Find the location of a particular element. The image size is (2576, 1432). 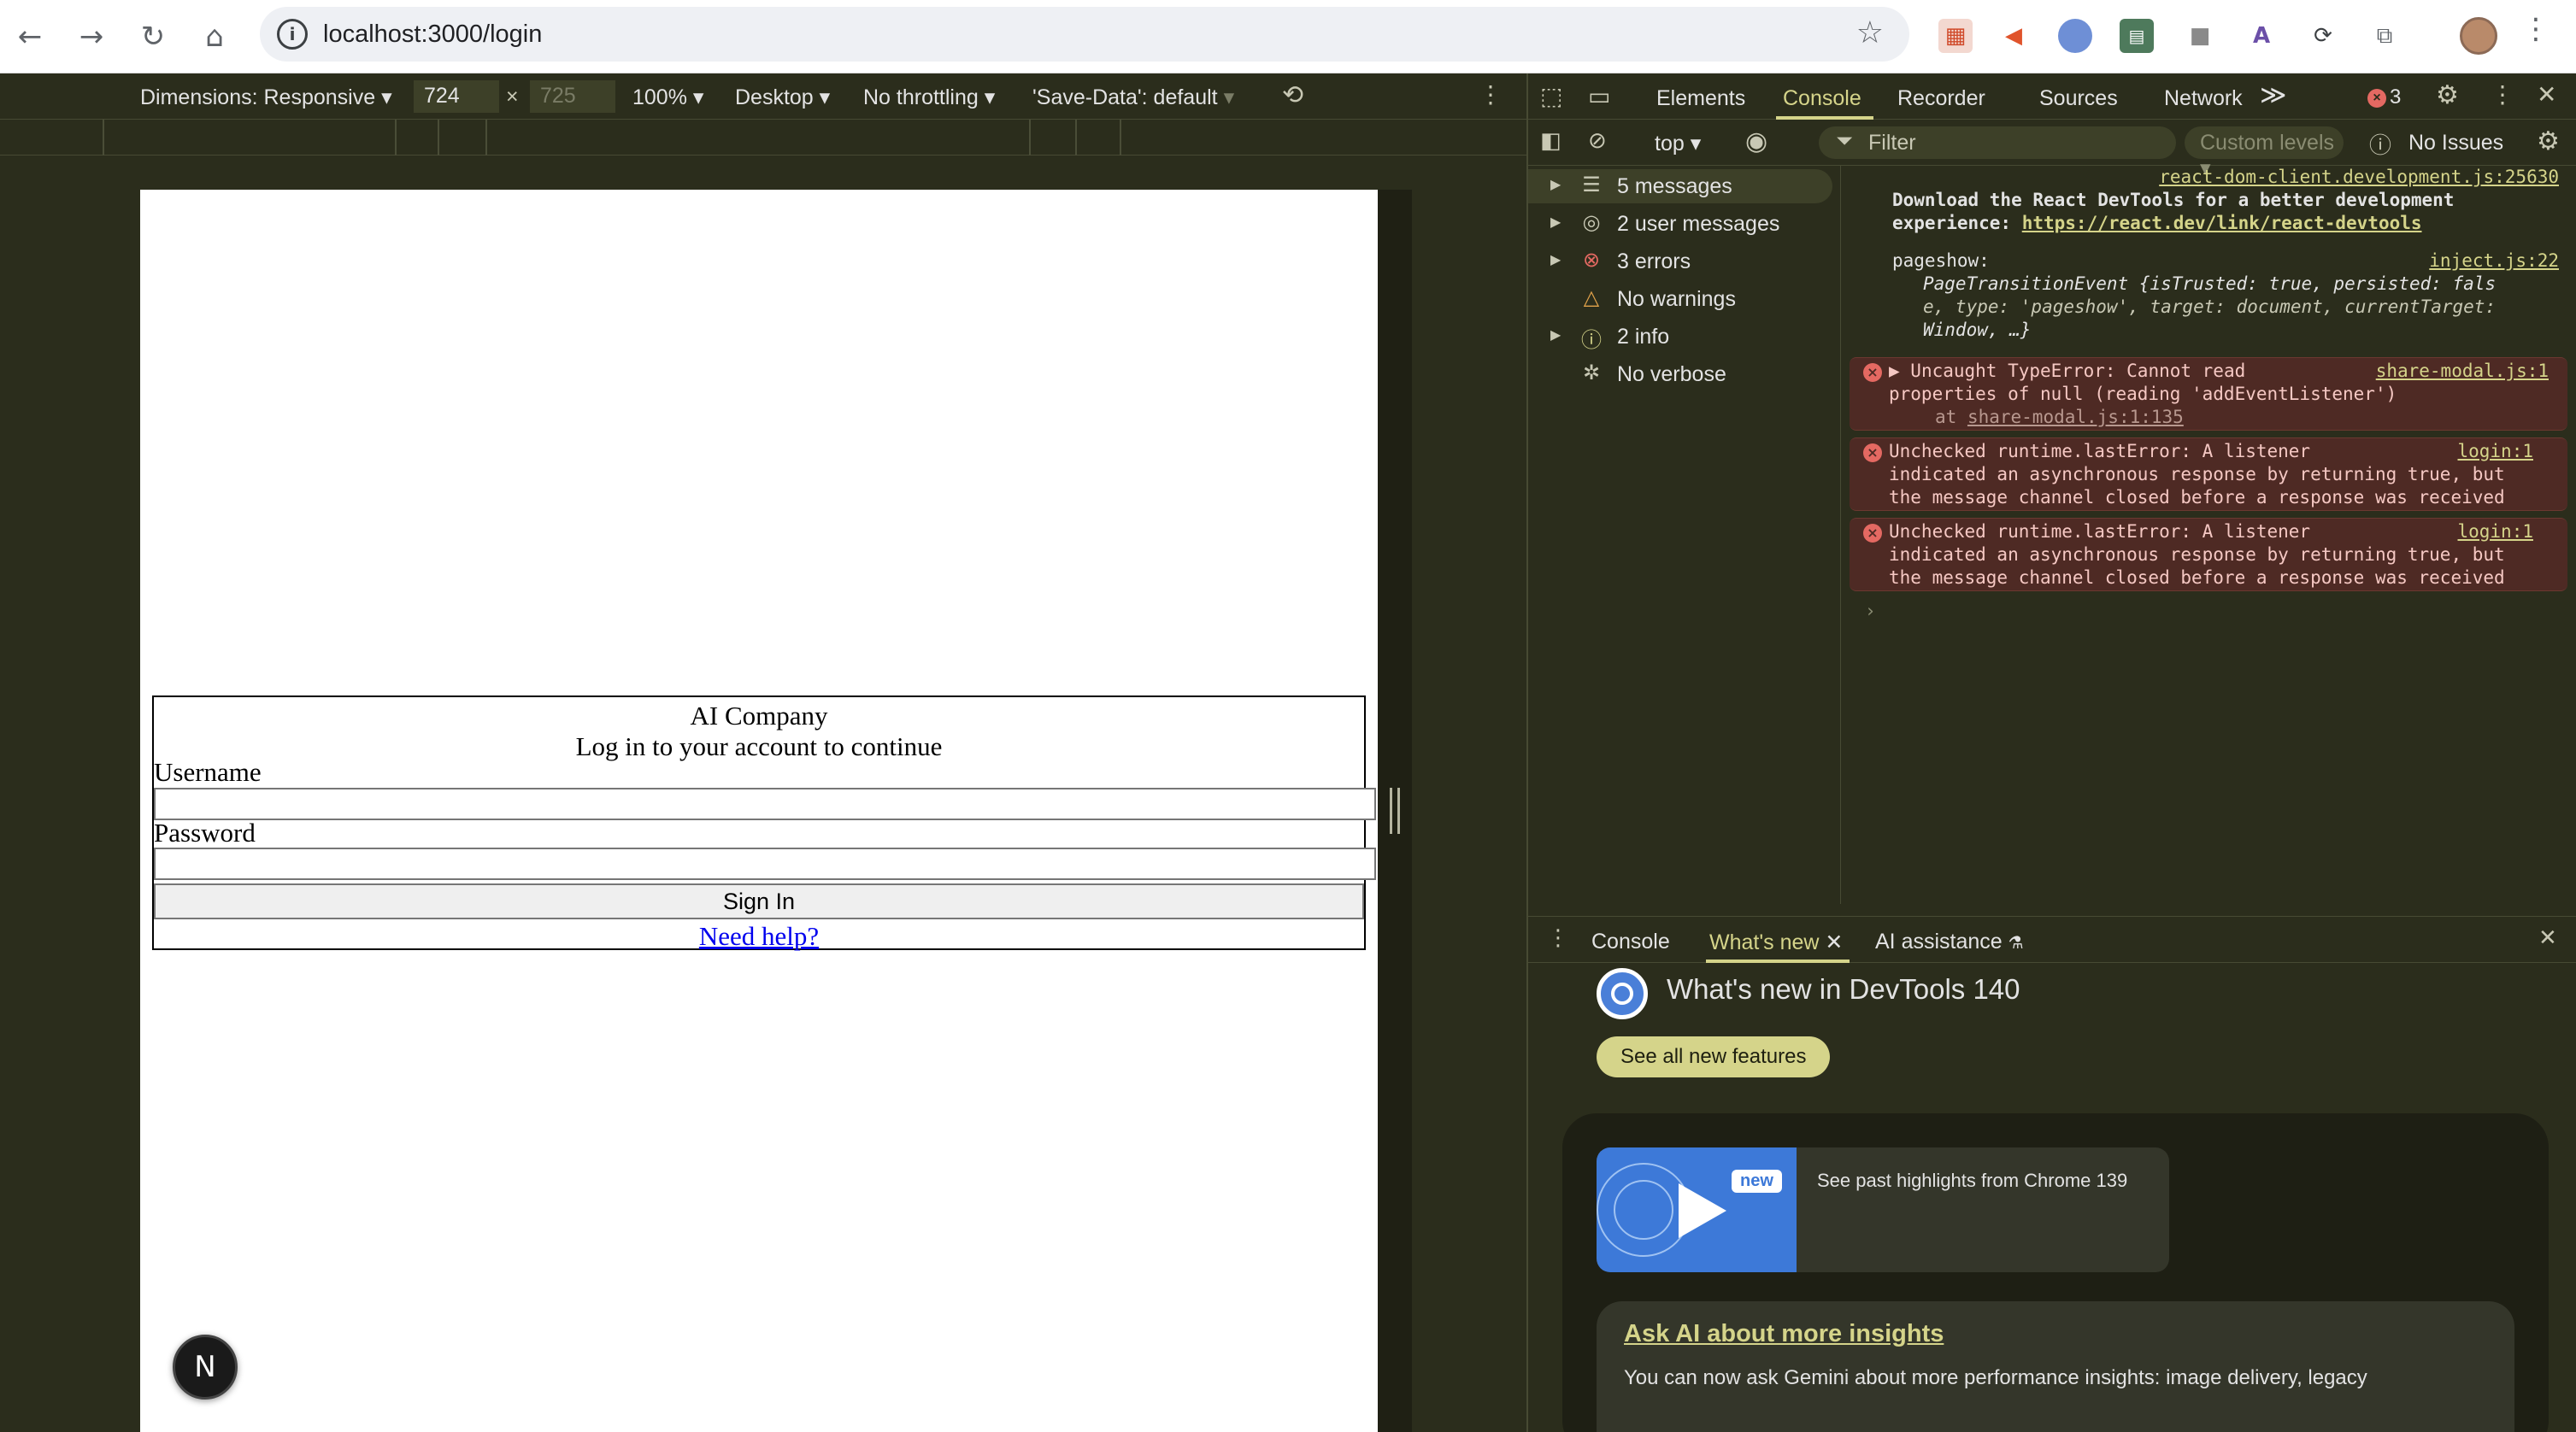

extension-circle-icon is located at coordinates (2075, 36).